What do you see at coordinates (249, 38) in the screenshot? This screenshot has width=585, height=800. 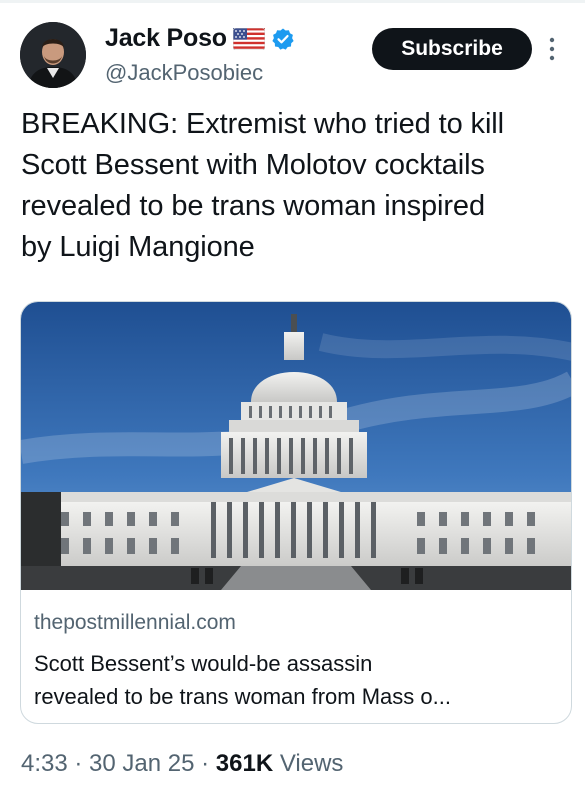 I see `us-flag-icon` at bounding box center [249, 38].